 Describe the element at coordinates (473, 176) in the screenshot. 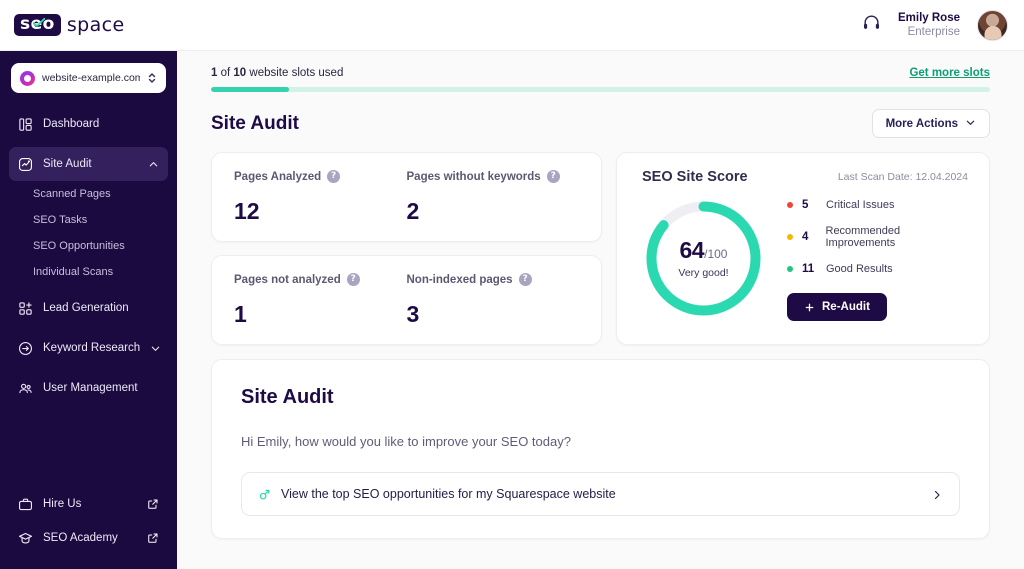

I see `stat-label-text: Pages without keywords` at that location.